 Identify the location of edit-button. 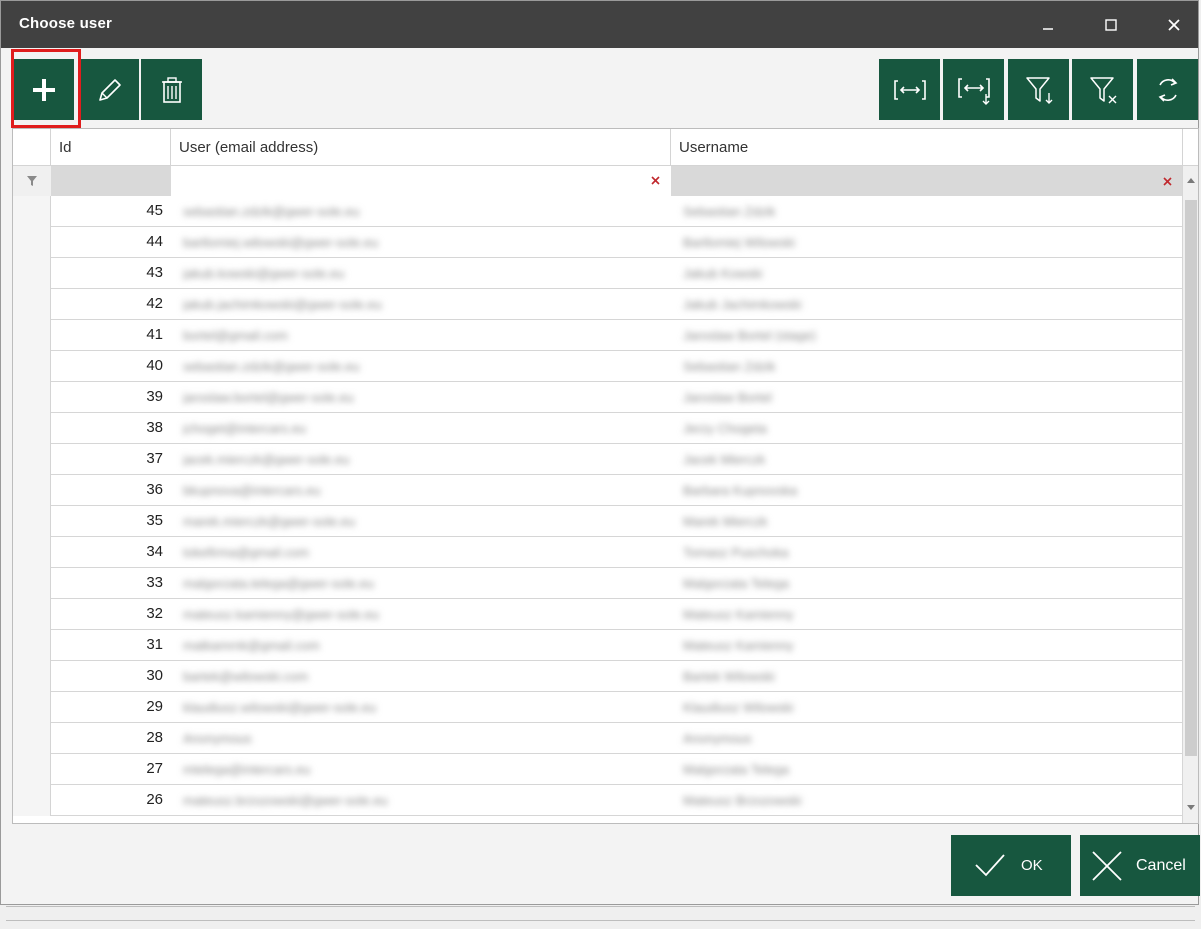
(108, 89).